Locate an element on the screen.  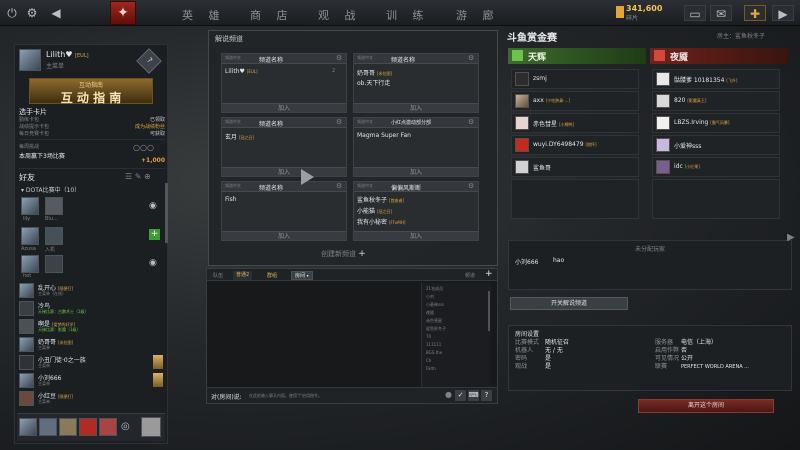
profile-arrow-icon: ▶ is located at coordinates (783, 13).